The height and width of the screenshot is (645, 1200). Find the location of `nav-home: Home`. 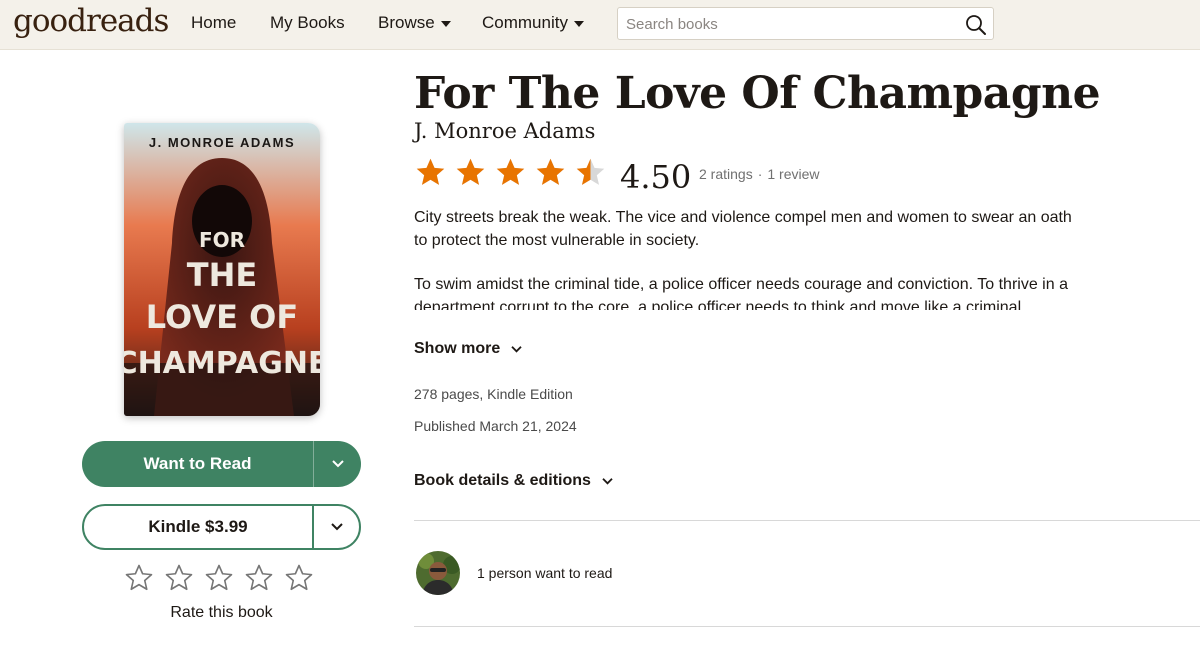

nav-home: Home is located at coordinates (213, 23).